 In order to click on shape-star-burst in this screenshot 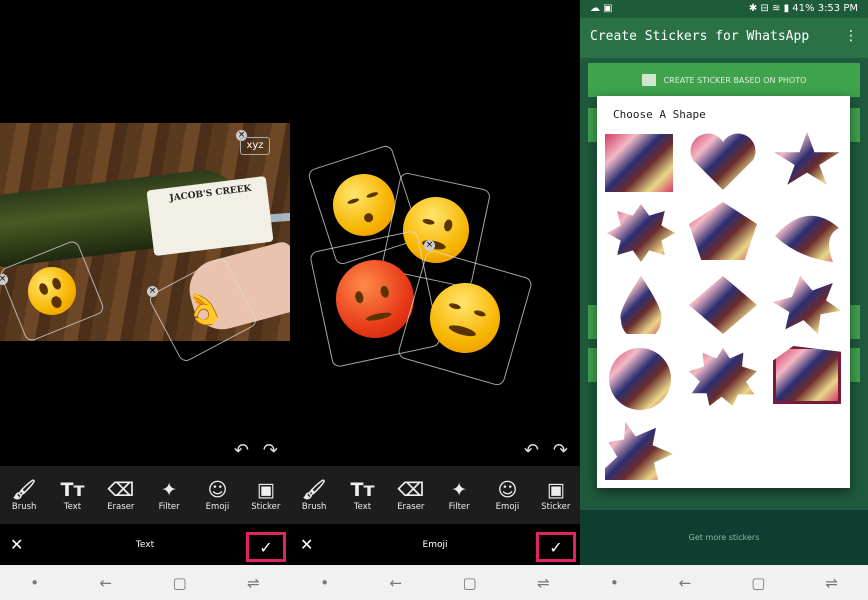, I will do `click(723, 377)`.